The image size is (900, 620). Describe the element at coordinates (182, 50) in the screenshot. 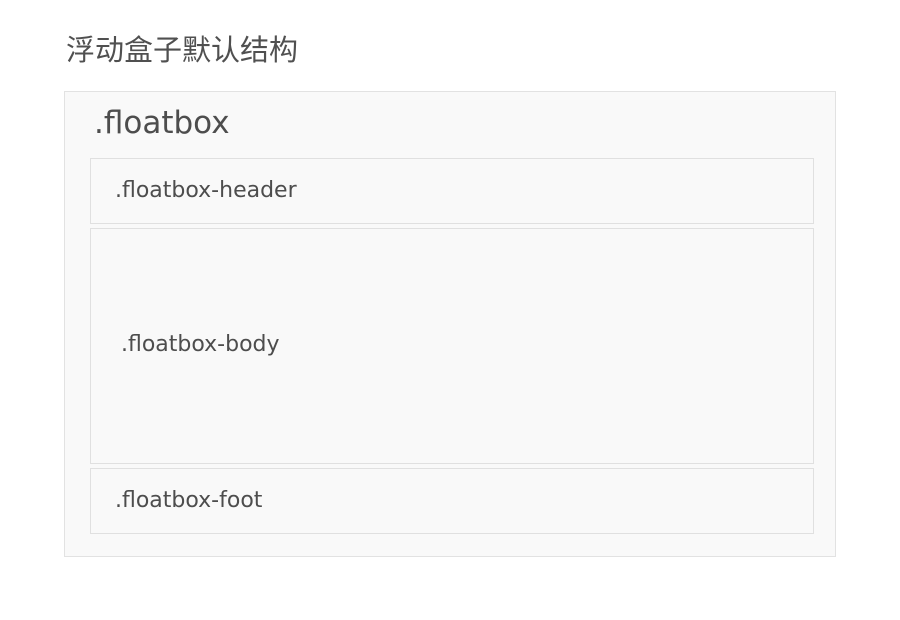

I see `page-title: 浮动盒子默认结构` at that location.